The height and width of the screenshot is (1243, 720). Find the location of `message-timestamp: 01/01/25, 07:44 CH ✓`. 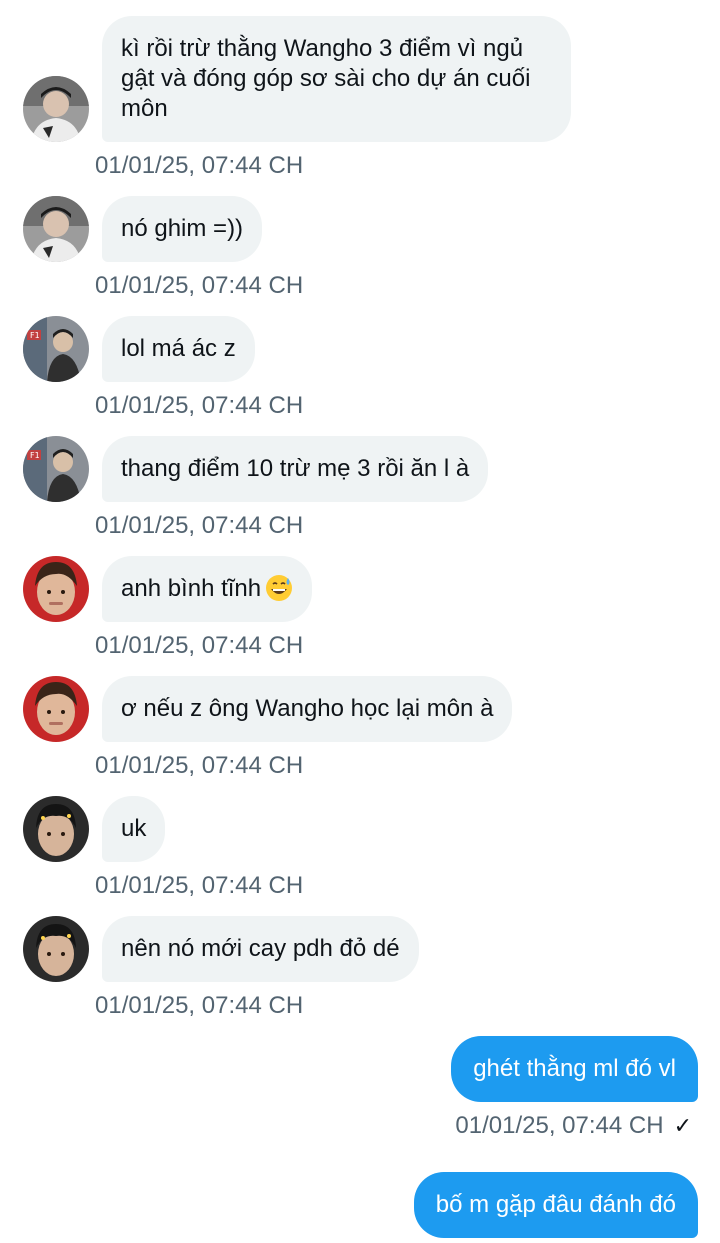

message-timestamp: 01/01/25, 07:44 CH ✓ is located at coordinates (573, 1126).